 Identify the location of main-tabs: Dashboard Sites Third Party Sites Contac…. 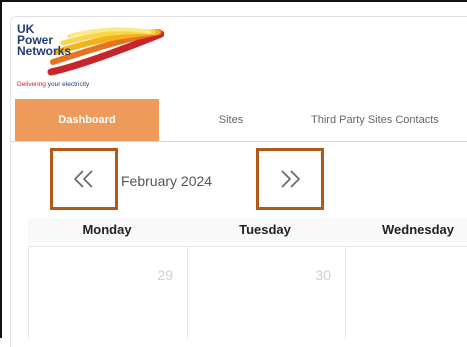
(239, 120).